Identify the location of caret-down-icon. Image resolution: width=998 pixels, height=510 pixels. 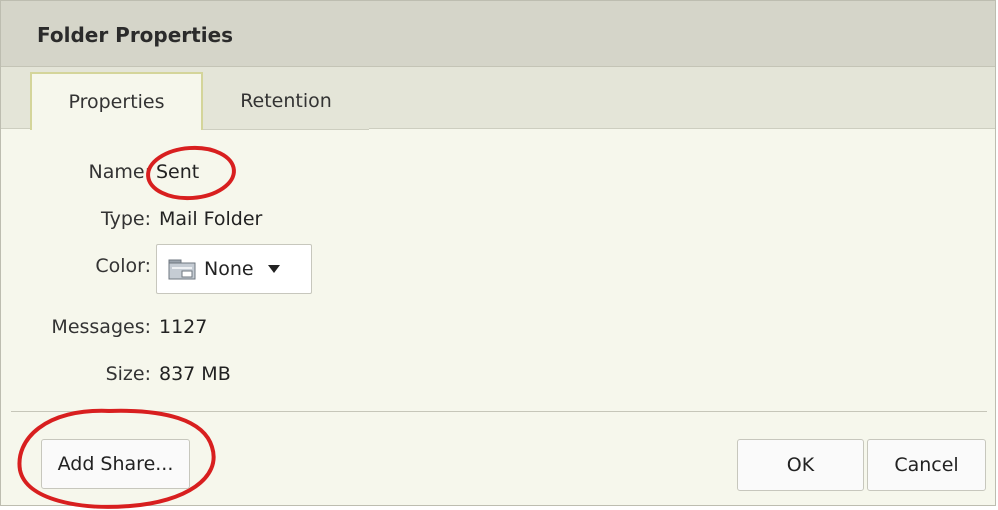
(273, 269).